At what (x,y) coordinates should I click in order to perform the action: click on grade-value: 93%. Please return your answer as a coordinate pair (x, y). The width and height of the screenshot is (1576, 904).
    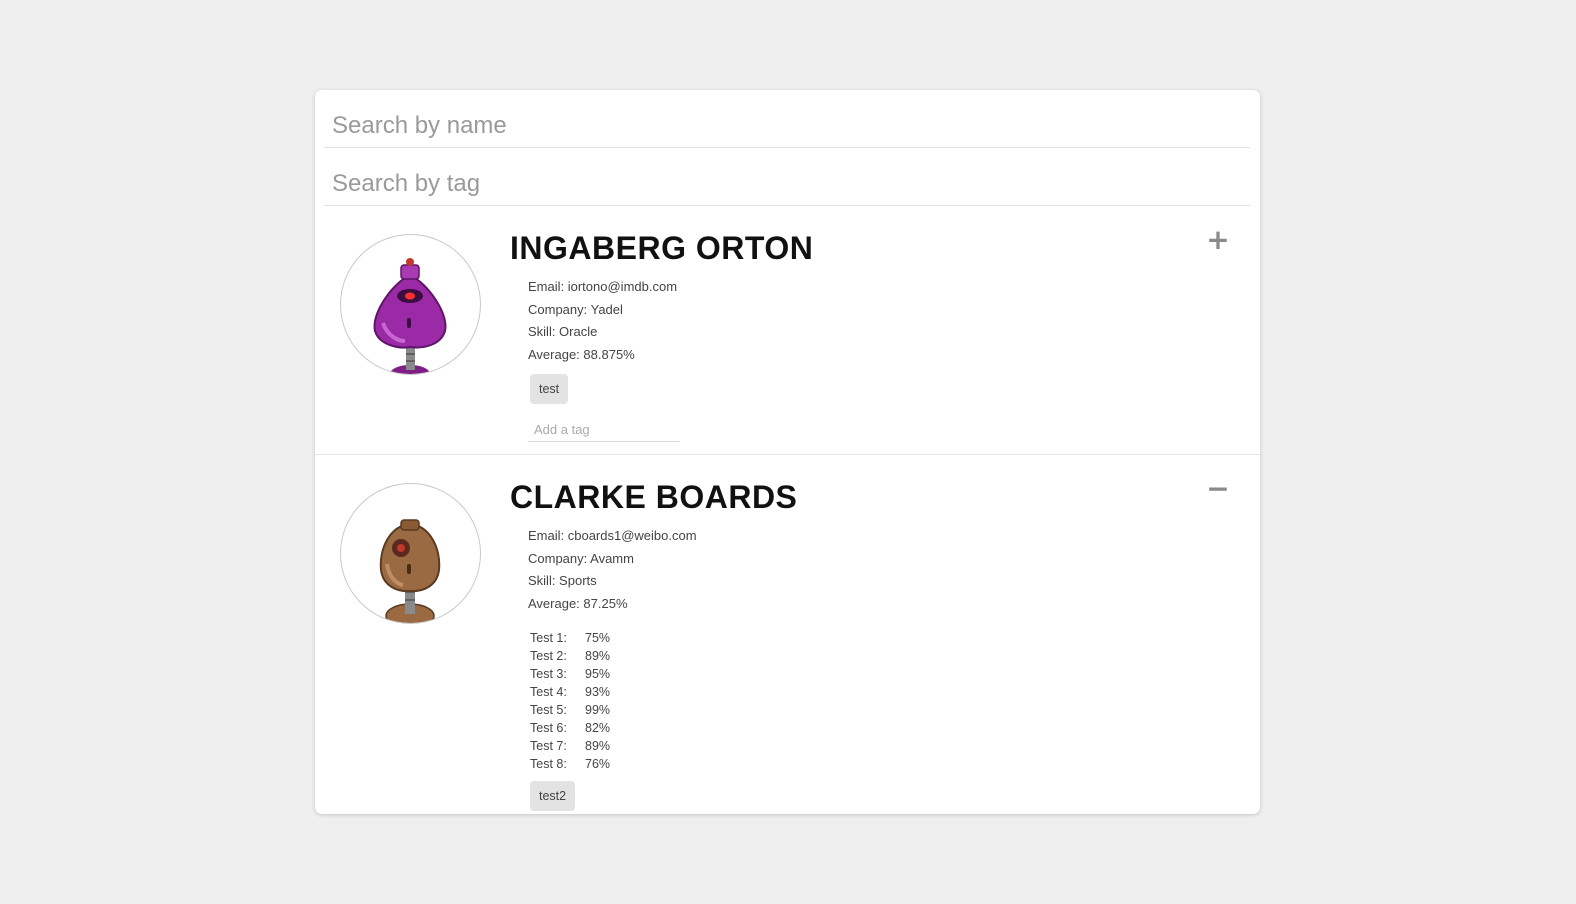
    Looking at the image, I should click on (598, 692).